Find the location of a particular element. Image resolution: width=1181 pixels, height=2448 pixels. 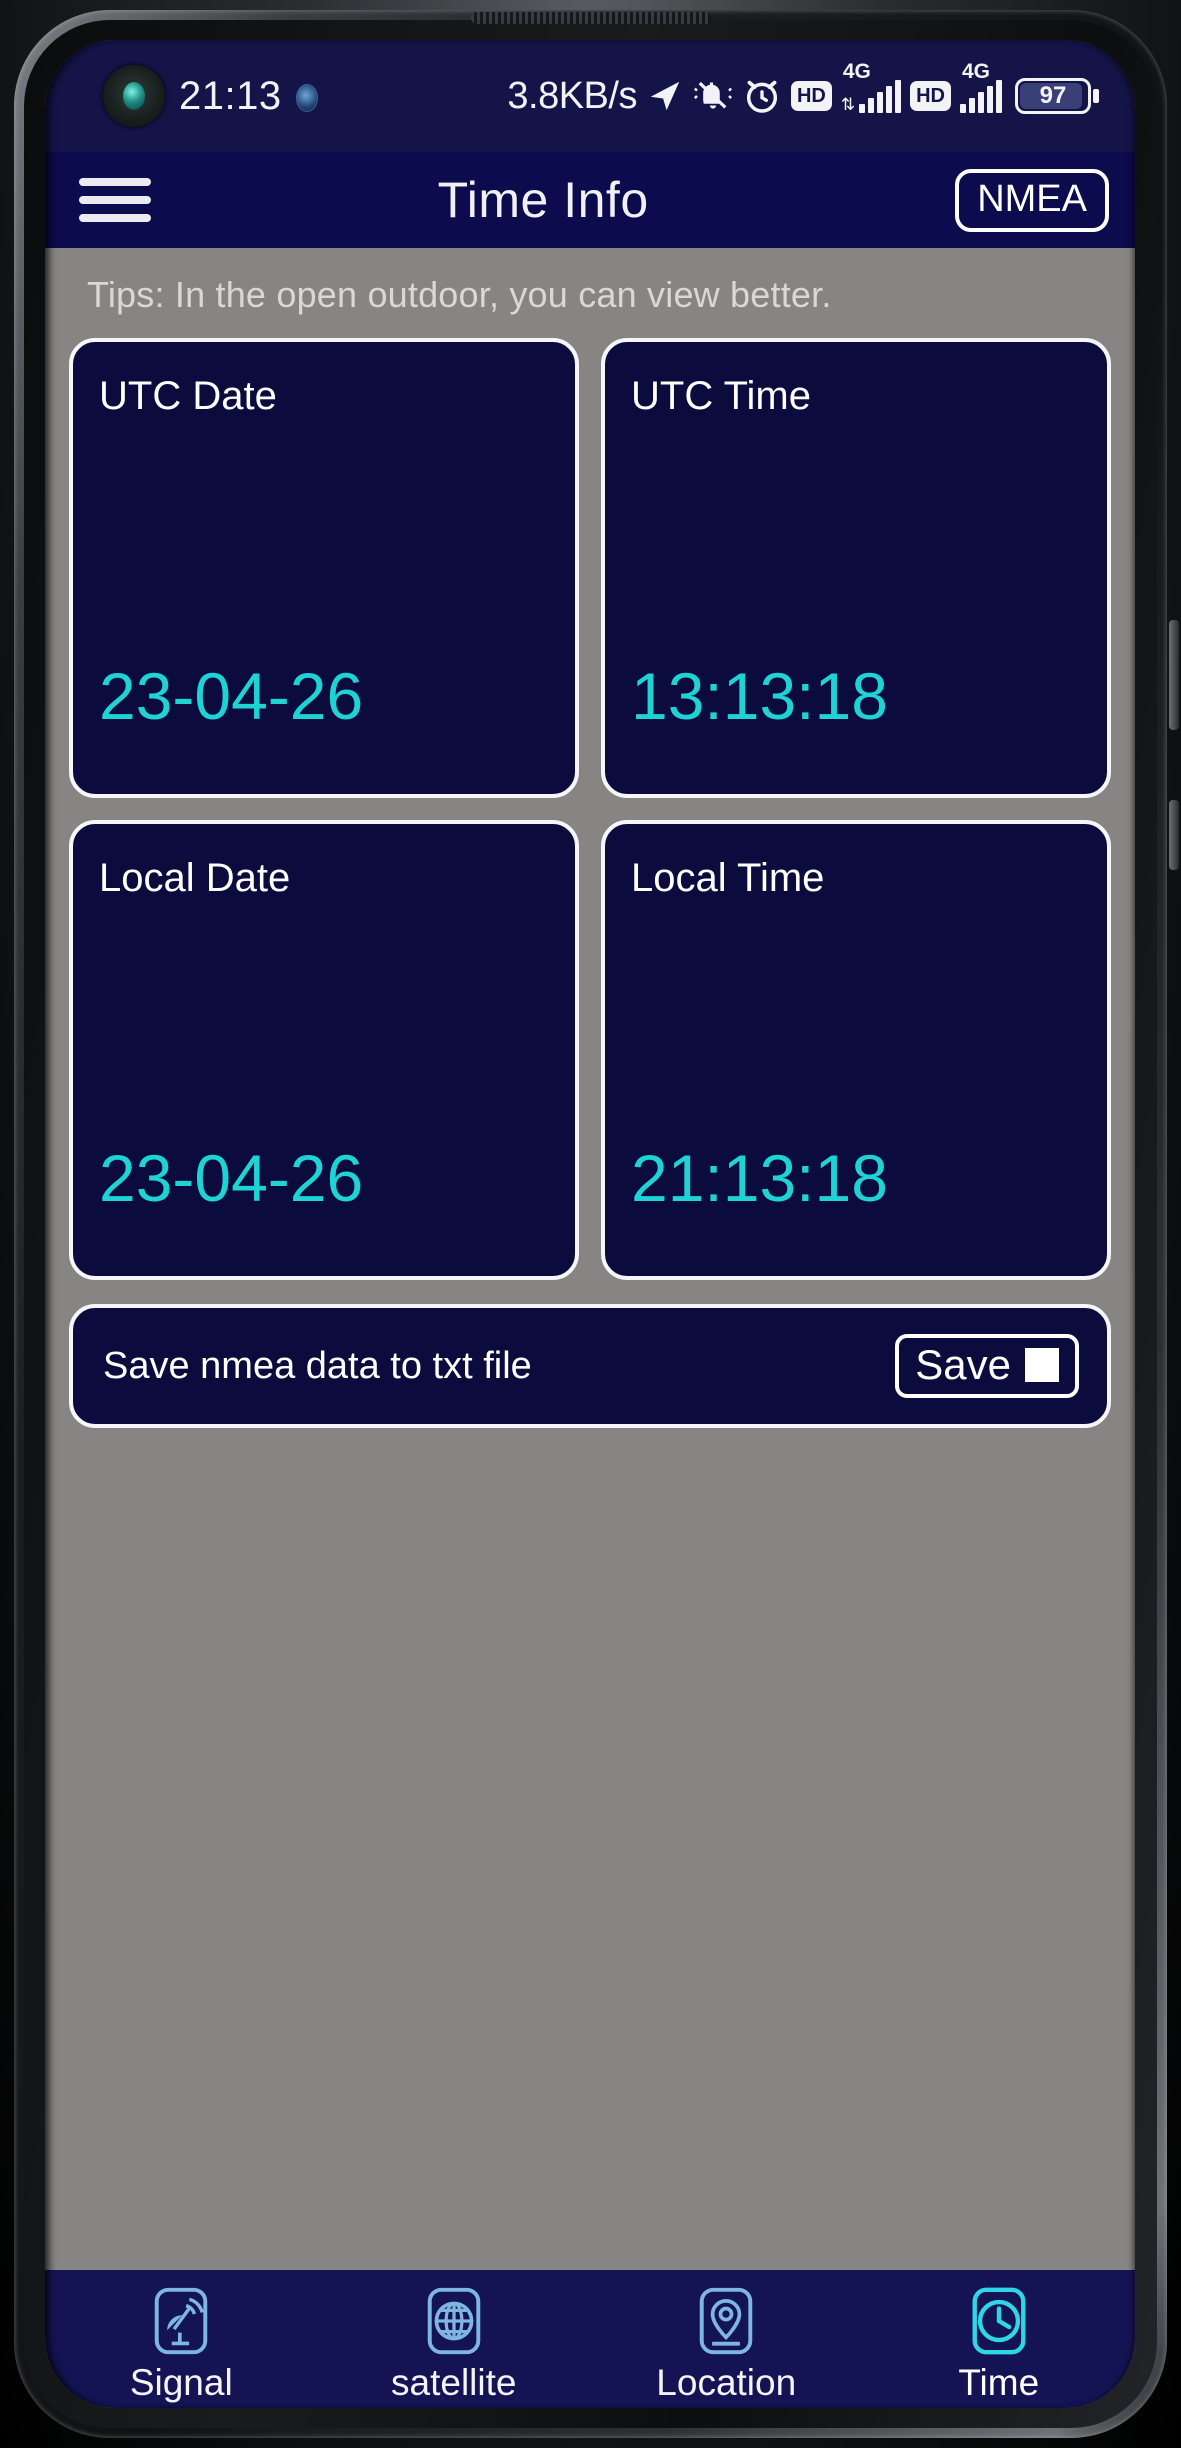

card-utc-time: UTC Time 13:13:18 is located at coordinates (856, 568).